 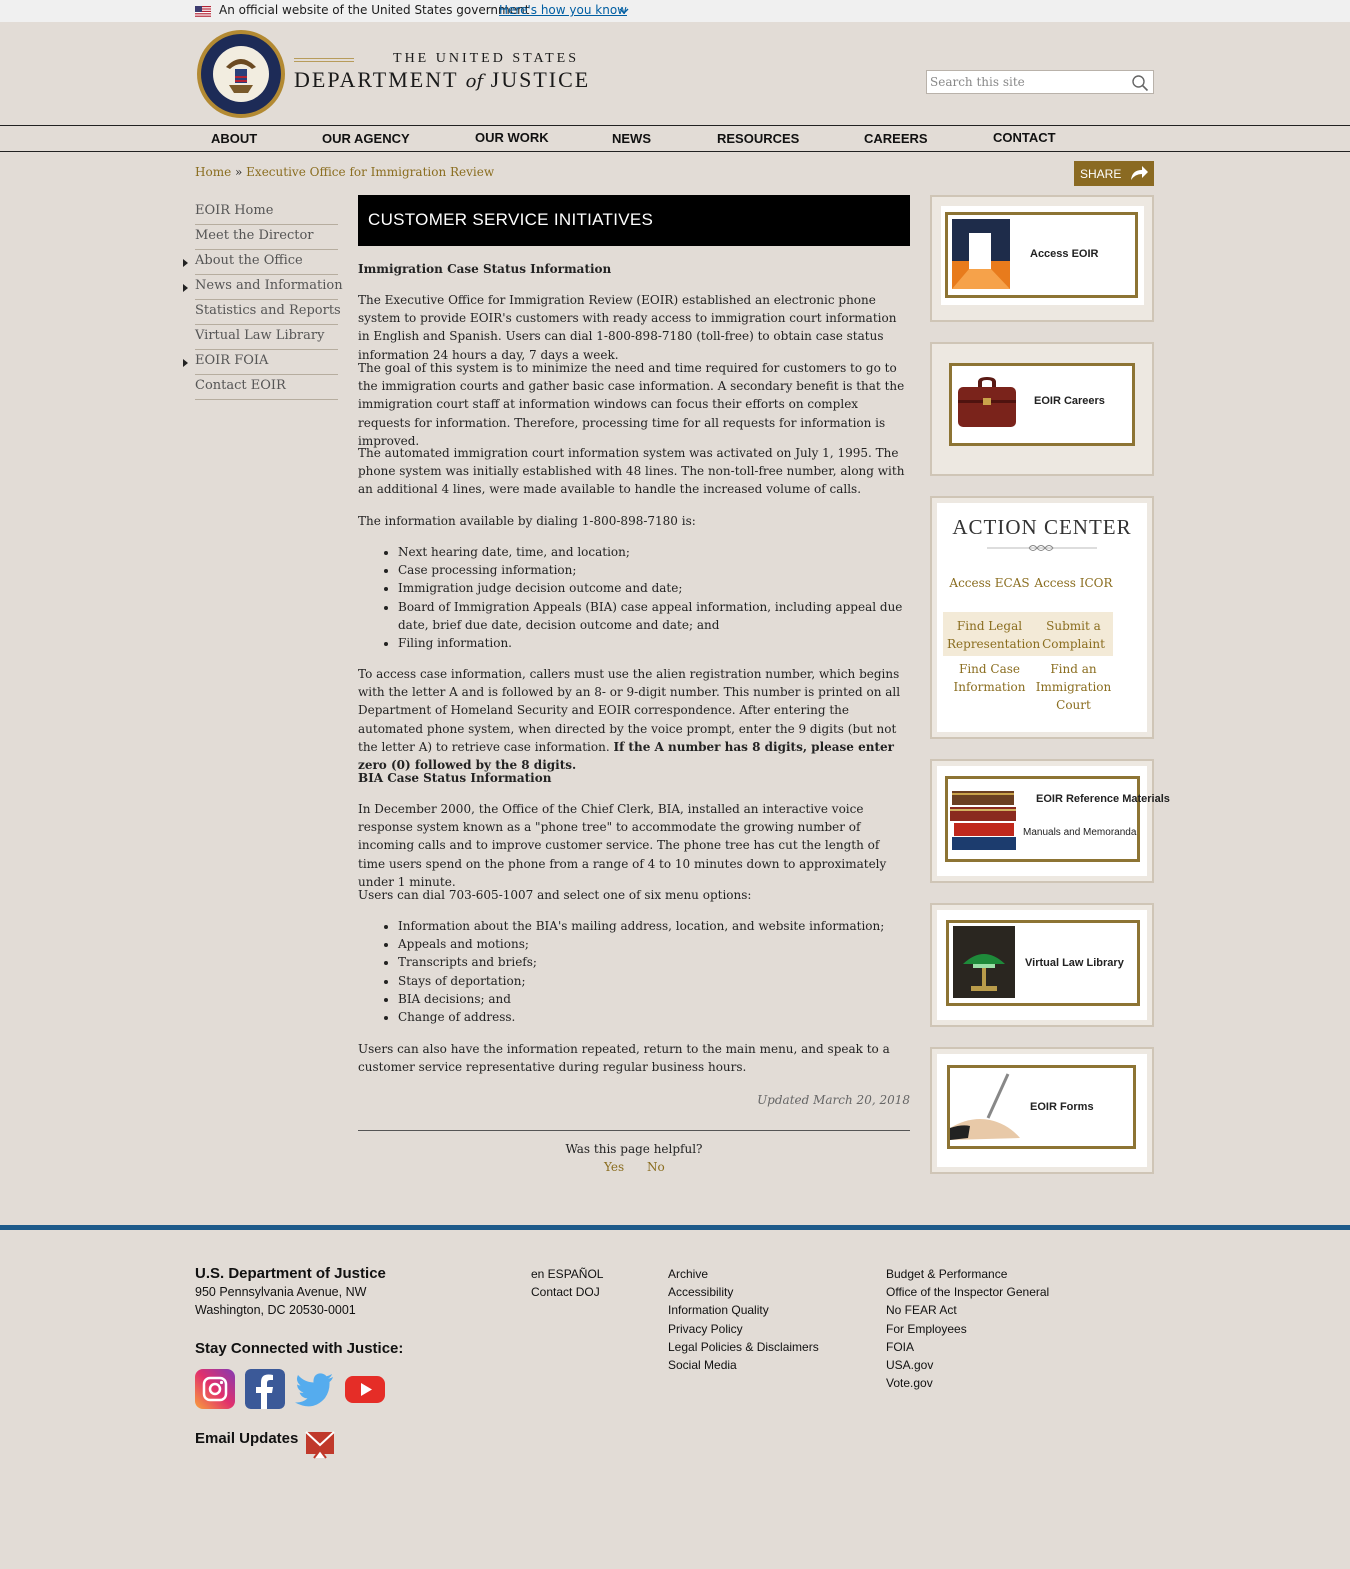 What do you see at coordinates (263, 287) in the screenshot?
I see `left-nav-item: News and Information` at bounding box center [263, 287].